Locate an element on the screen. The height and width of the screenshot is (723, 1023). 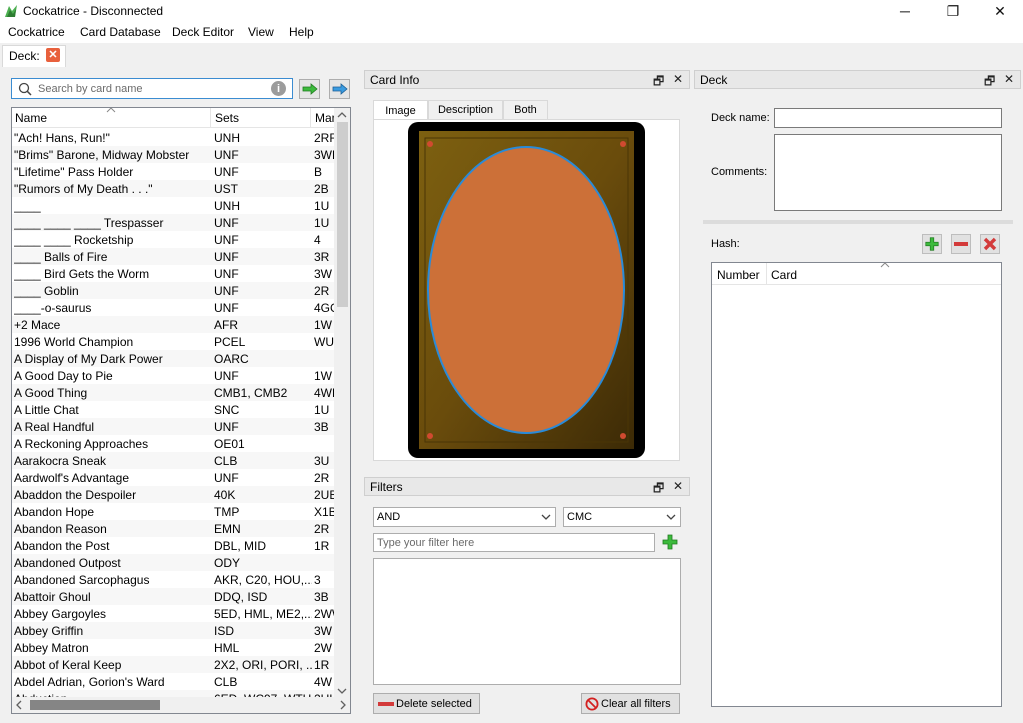
comments-textarea is located at coordinates (888, 172).